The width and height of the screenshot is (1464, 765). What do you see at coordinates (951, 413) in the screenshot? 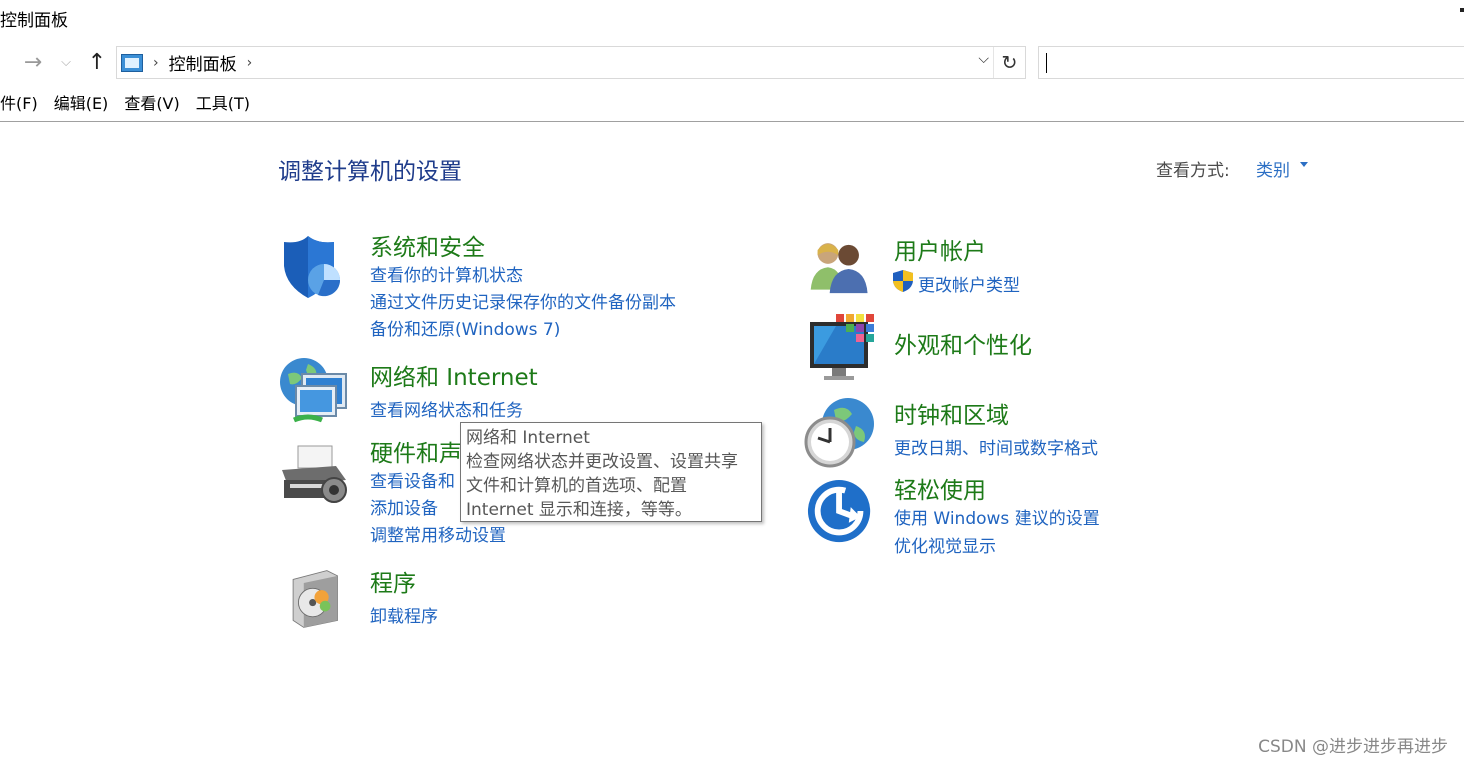
I see `category-title-clock-region: 时钟和区域` at bounding box center [951, 413].